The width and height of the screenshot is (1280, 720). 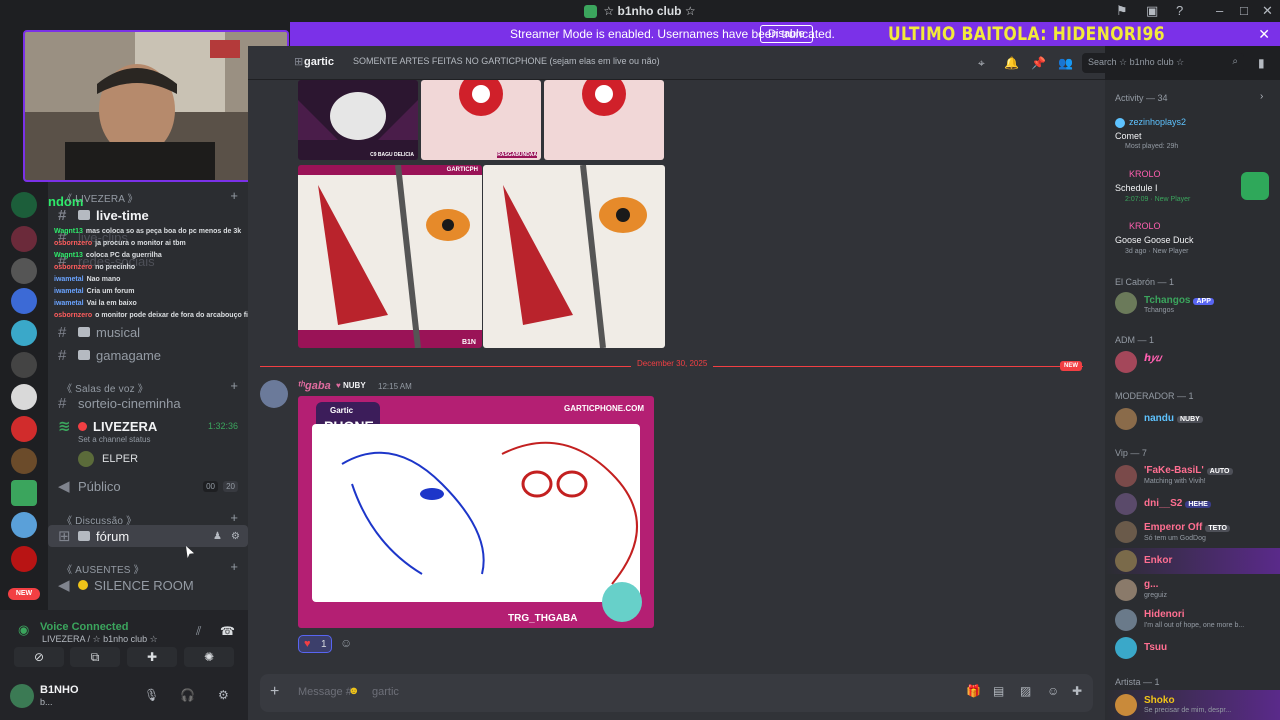 What do you see at coordinates (1158, 560) in the screenshot?
I see `member-name: Enkor` at bounding box center [1158, 560].